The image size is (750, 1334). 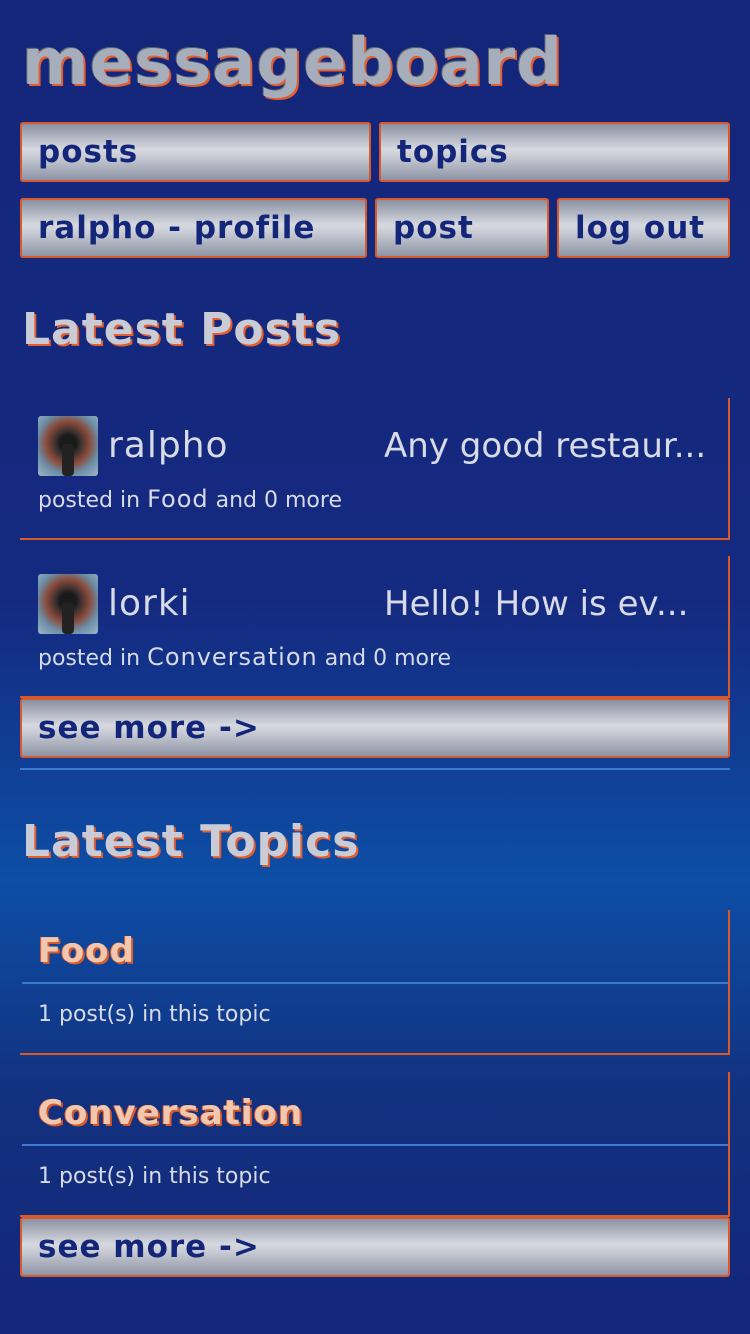 I want to click on post-username: lorki, so click(x=149, y=604).